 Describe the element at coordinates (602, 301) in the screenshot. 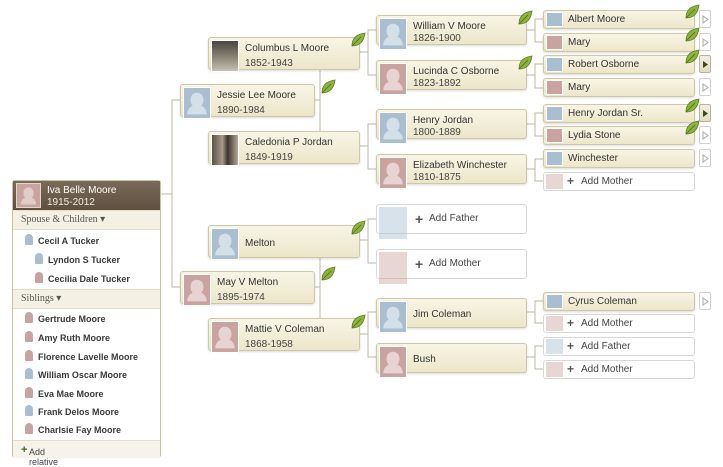

I see `person-name: Cyrus Coleman` at that location.